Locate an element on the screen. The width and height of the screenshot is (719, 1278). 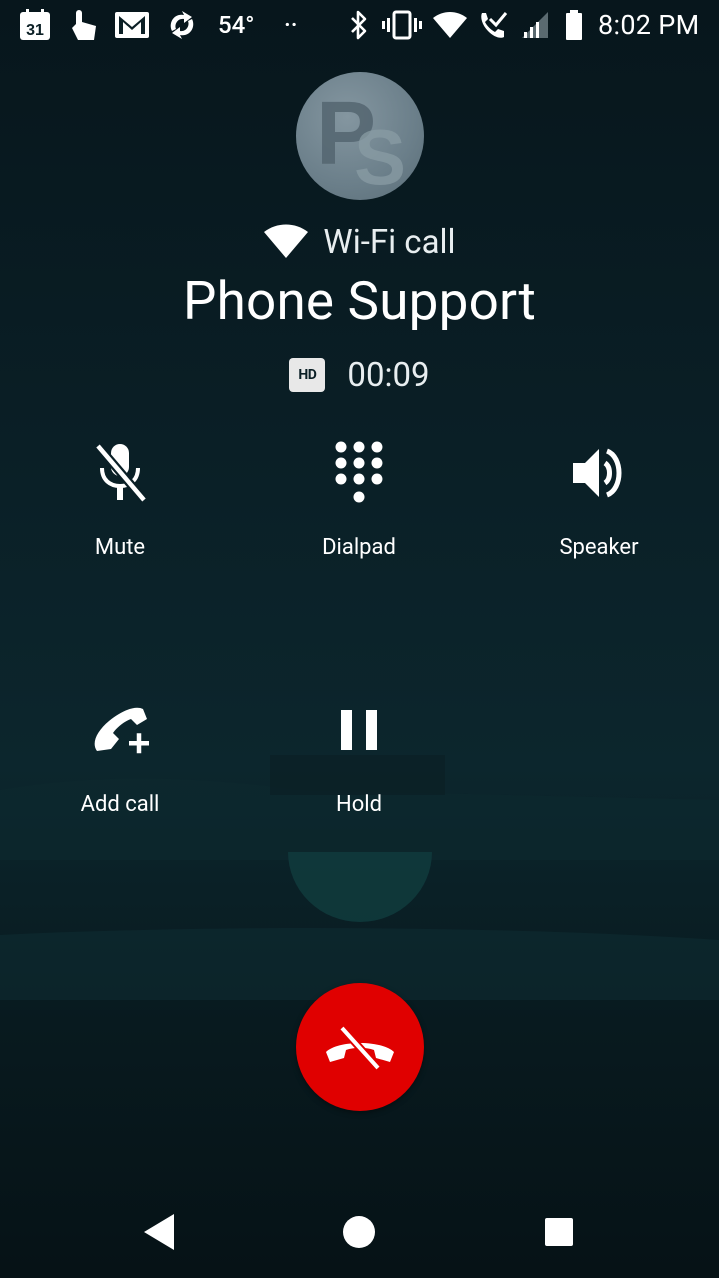
hd-voice-badge: HD is located at coordinates (307, 375).